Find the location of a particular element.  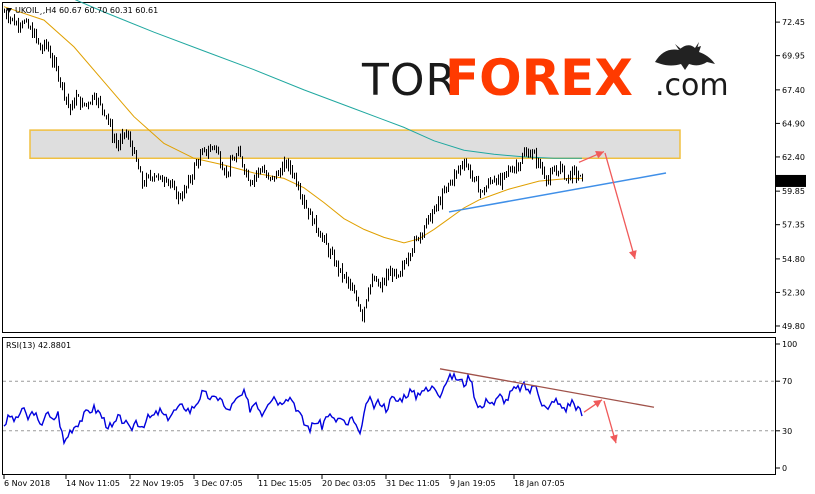

rsi-tick-label: 0 is located at coordinates (784, 468).